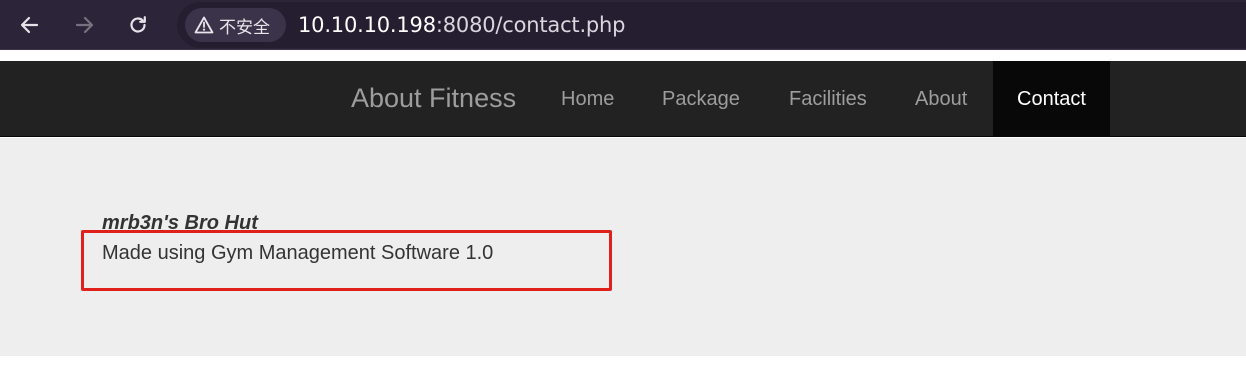 The image size is (1246, 380). I want to click on highlight-annotation, so click(346, 260).